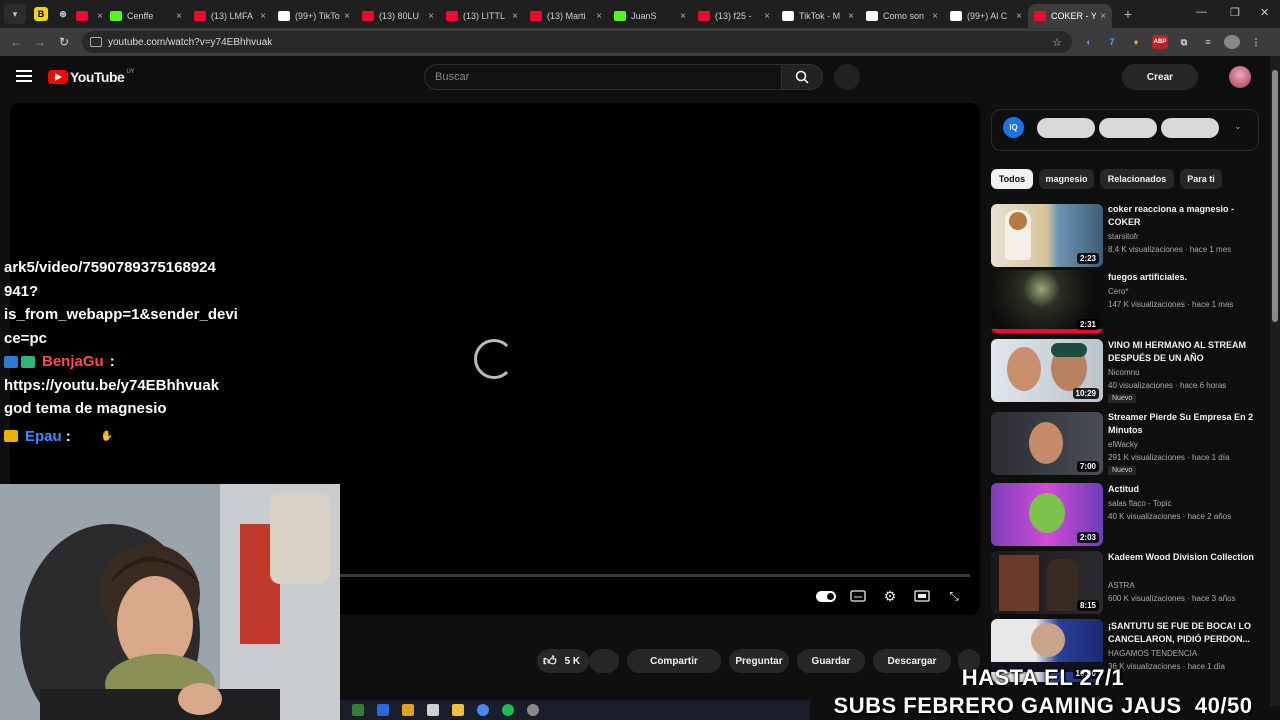  What do you see at coordinates (1238, 126) in the screenshot?
I see `chevron-down-icon: ⌄` at bounding box center [1238, 126].